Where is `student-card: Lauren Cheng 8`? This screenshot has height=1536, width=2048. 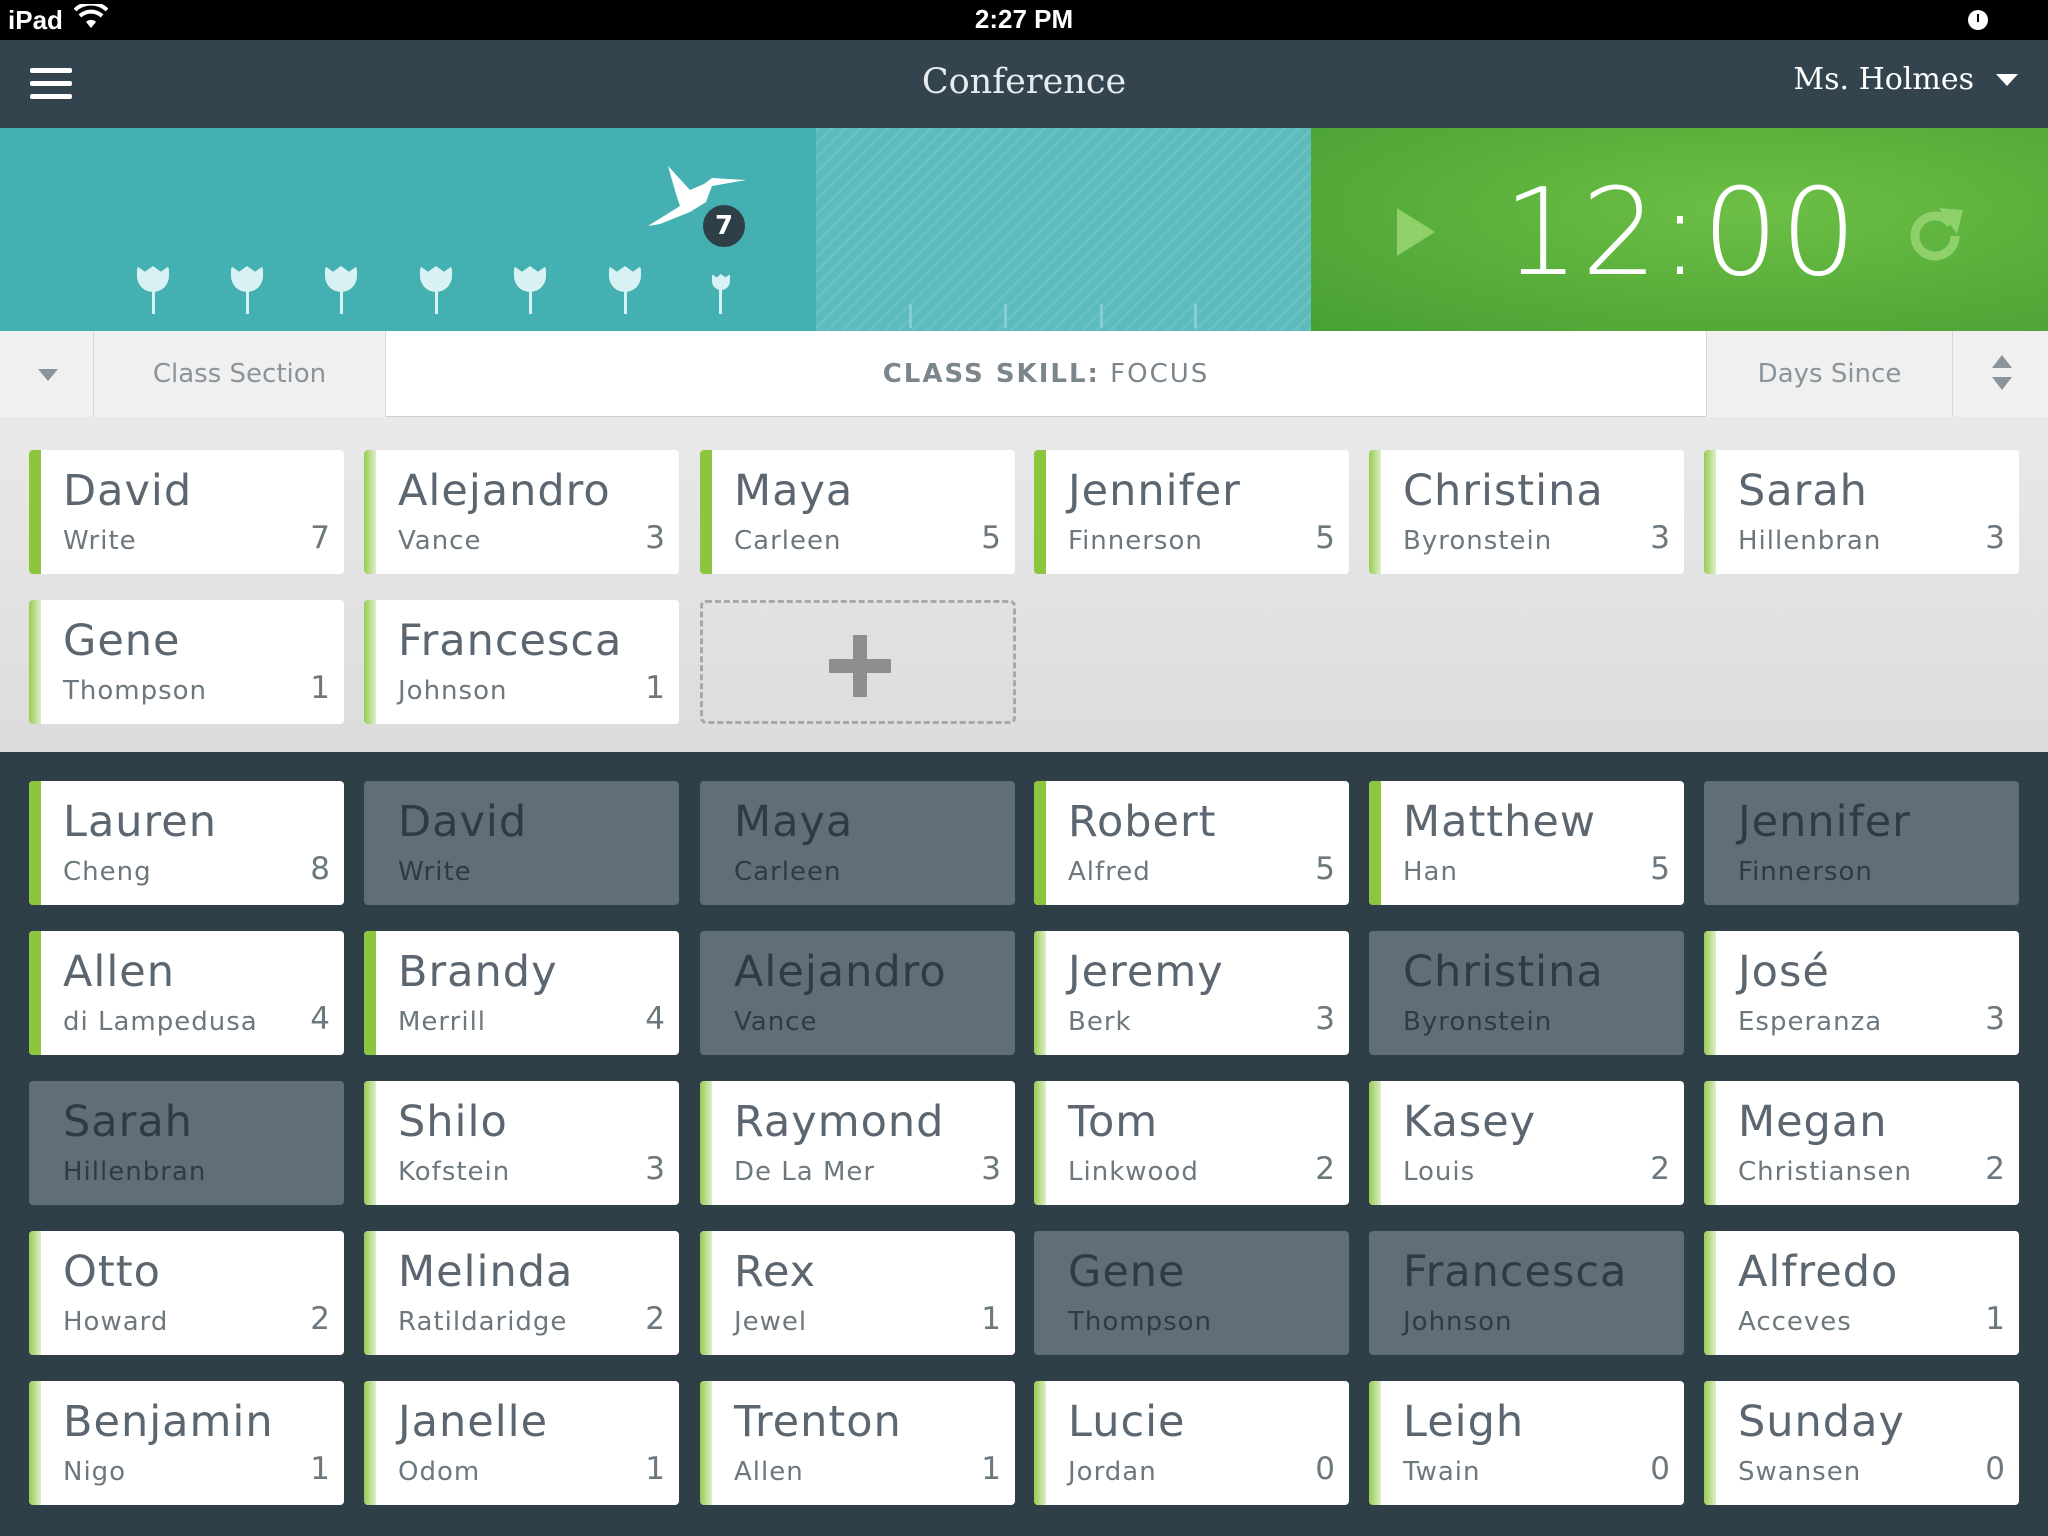 student-card: Lauren Cheng 8 is located at coordinates (186, 843).